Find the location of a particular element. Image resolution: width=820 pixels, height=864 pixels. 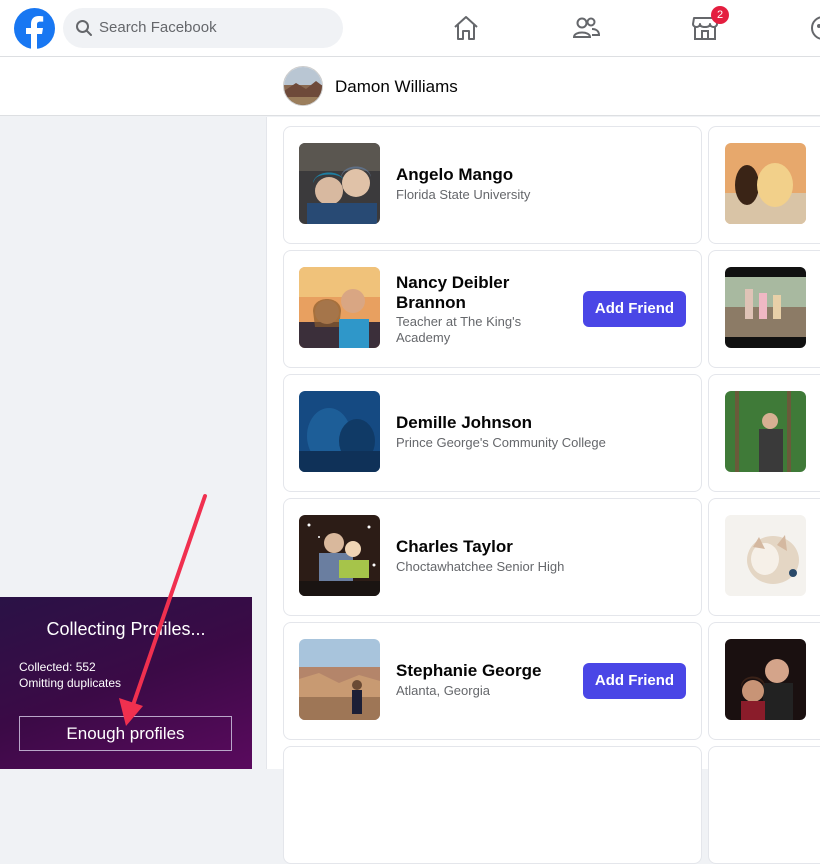

person-name: Charles Taylor is located at coordinates (454, 547).